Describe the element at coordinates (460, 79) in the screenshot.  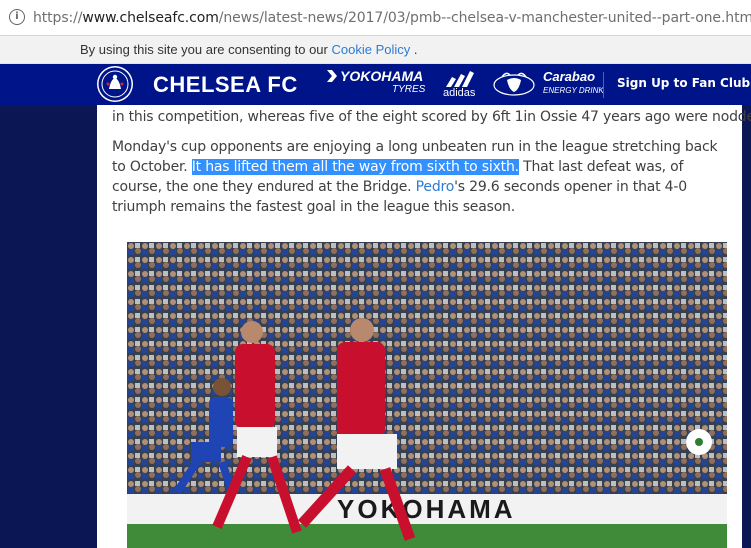
I see `adidas-logo-icon` at that location.